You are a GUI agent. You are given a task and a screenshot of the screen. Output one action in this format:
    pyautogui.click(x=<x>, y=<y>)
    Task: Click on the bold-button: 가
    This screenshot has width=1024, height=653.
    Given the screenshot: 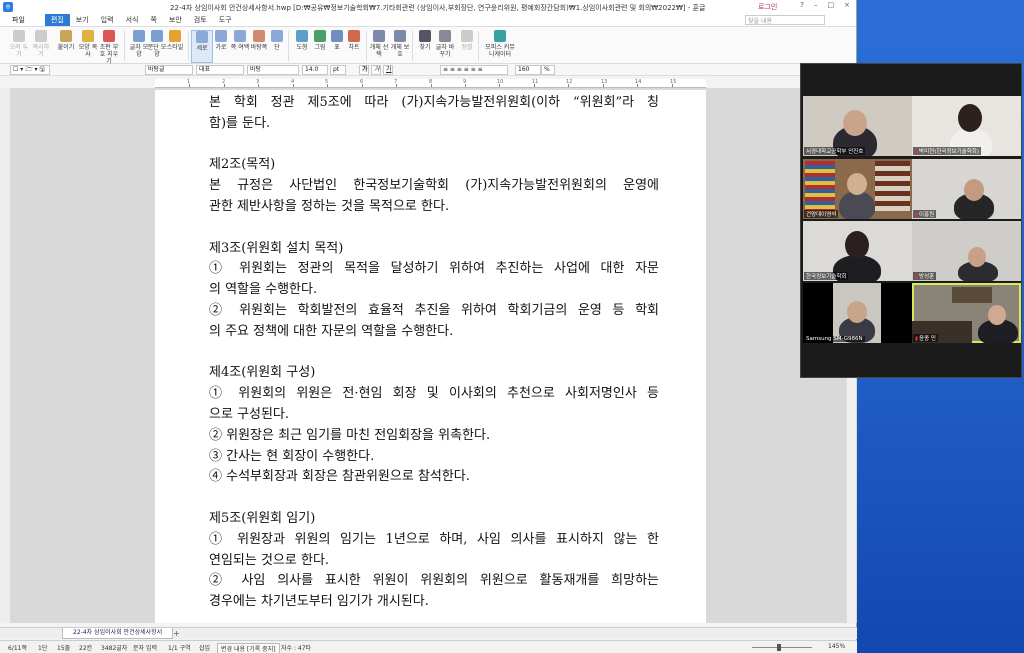 What is the action you would take?
    pyautogui.click(x=364, y=70)
    